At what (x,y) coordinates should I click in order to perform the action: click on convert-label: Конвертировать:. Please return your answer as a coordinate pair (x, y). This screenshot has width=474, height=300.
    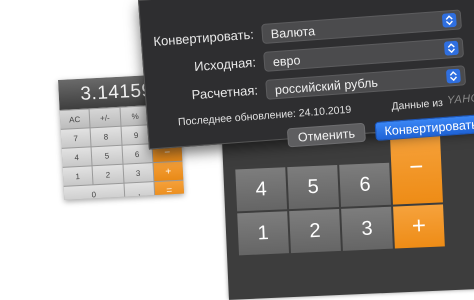
    Looking at the image, I should click on (203, 37).